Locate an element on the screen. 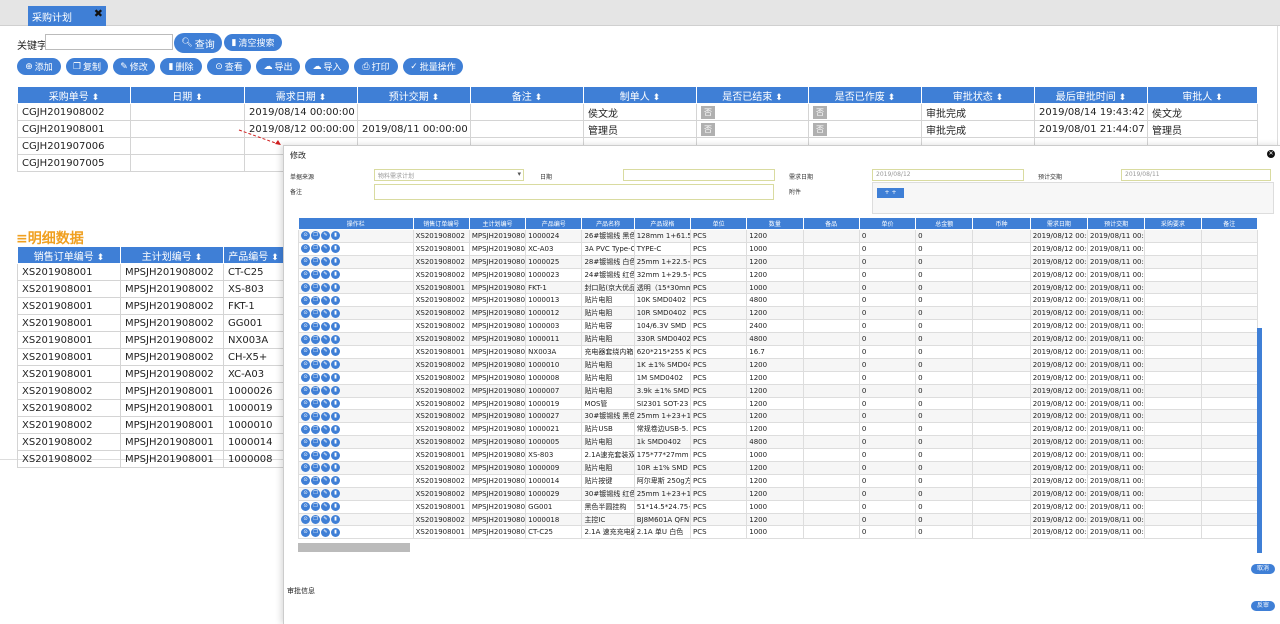 The height and width of the screenshot is (624, 1280). query-button: 🔍︎ 查询 is located at coordinates (198, 43).